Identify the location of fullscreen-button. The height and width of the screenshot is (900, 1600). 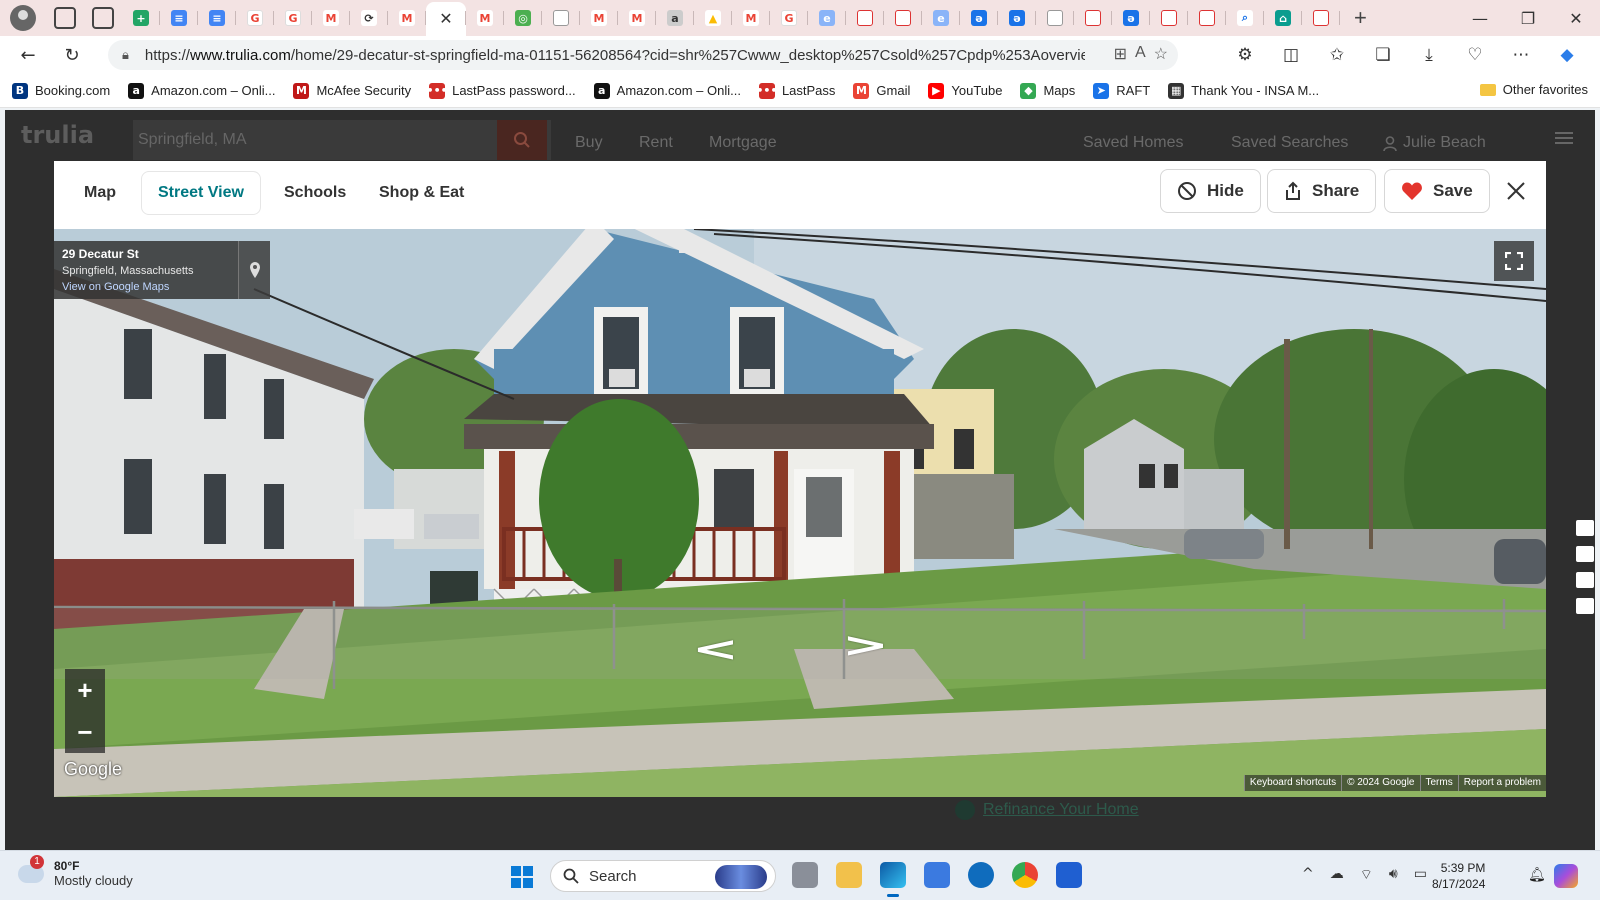
(1514, 261).